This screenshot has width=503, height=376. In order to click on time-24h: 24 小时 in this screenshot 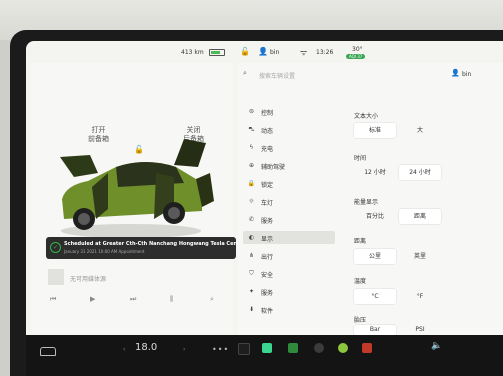, I will do `click(420, 172)`.